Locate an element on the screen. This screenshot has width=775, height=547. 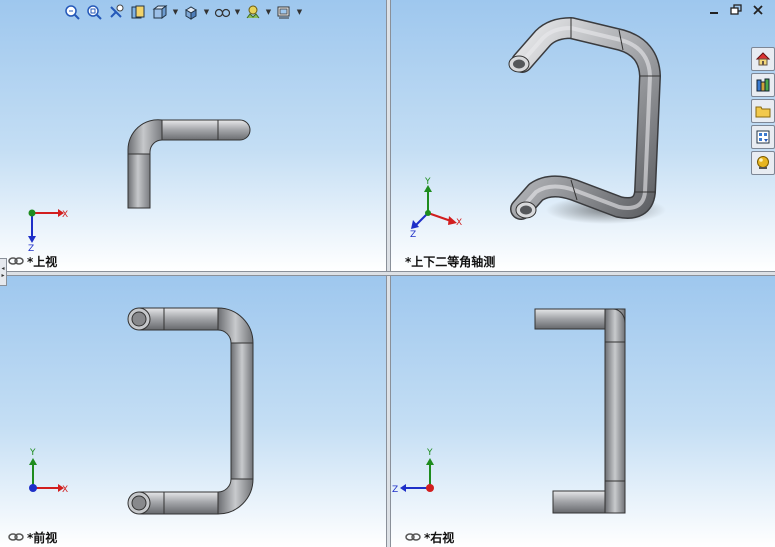
minimize-icon is located at coordinates (714, 13).